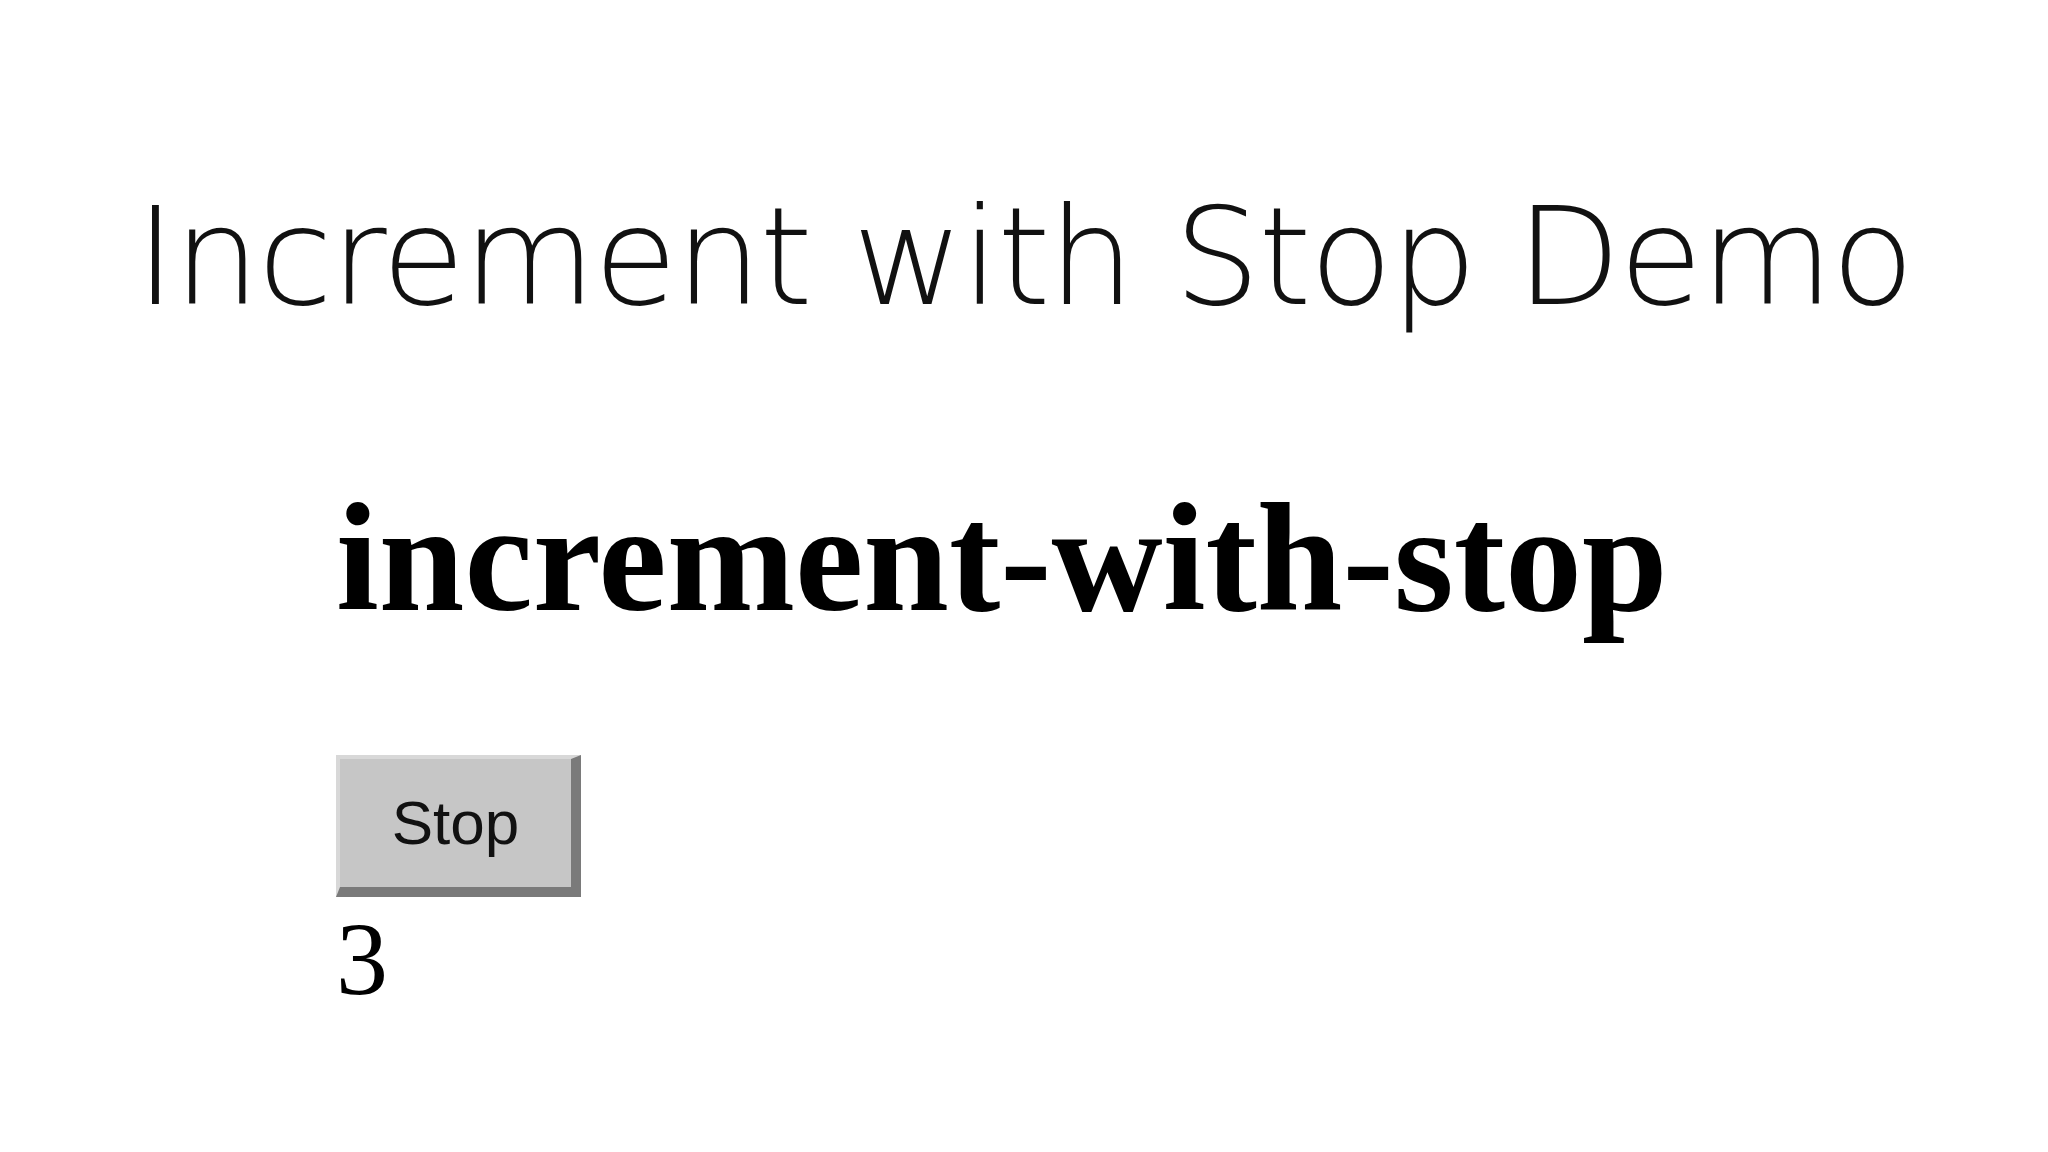 The image size is (2048, 1152). What do you see at coordinates (362, 958) in the screenshot?
I see `counter-value: 3` at bounding box center [362, 958].